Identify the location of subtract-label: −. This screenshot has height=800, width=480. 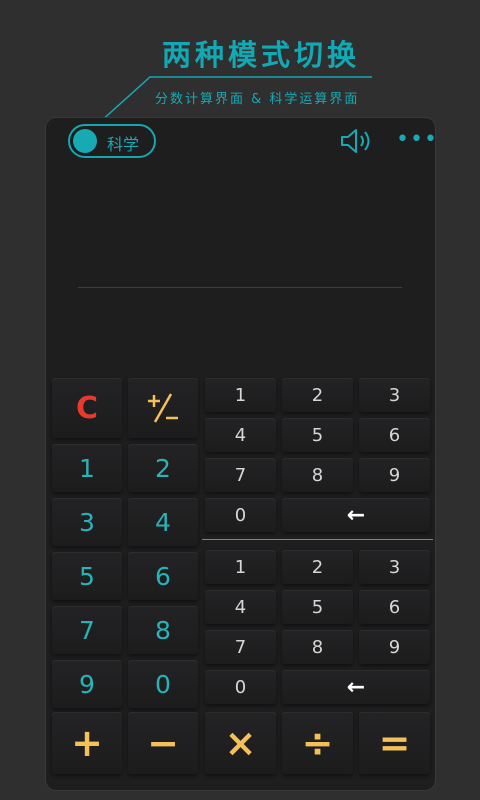
(163, 743).